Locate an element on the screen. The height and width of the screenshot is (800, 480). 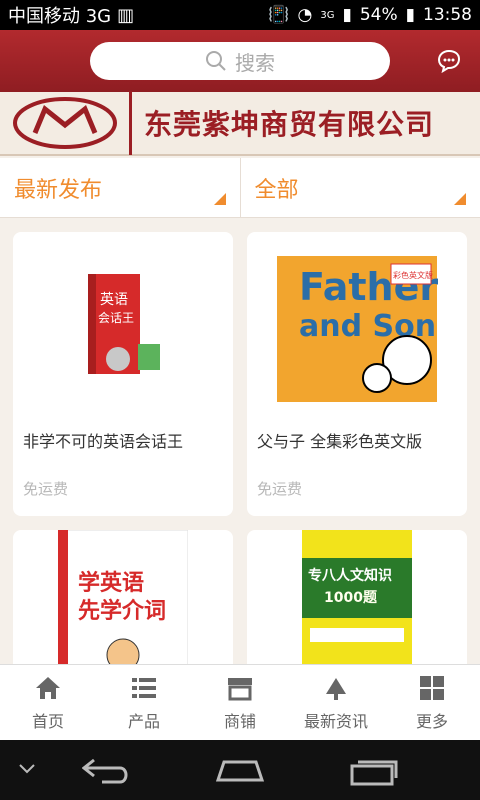
search-icon is located at coordinates (216, 61).